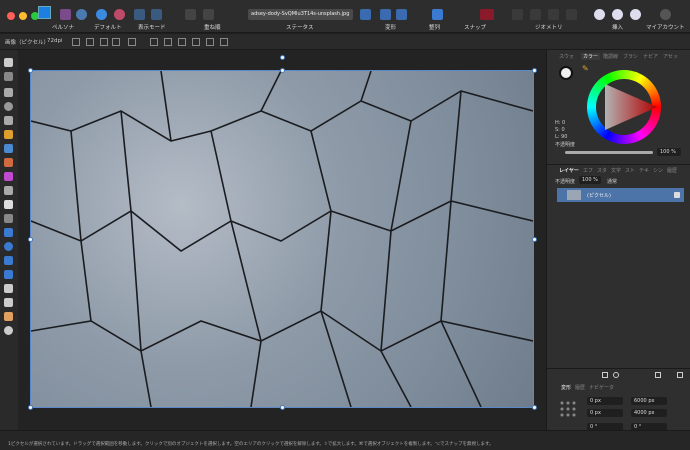  I want to click on designer-persona-icon, so click(44, 12).